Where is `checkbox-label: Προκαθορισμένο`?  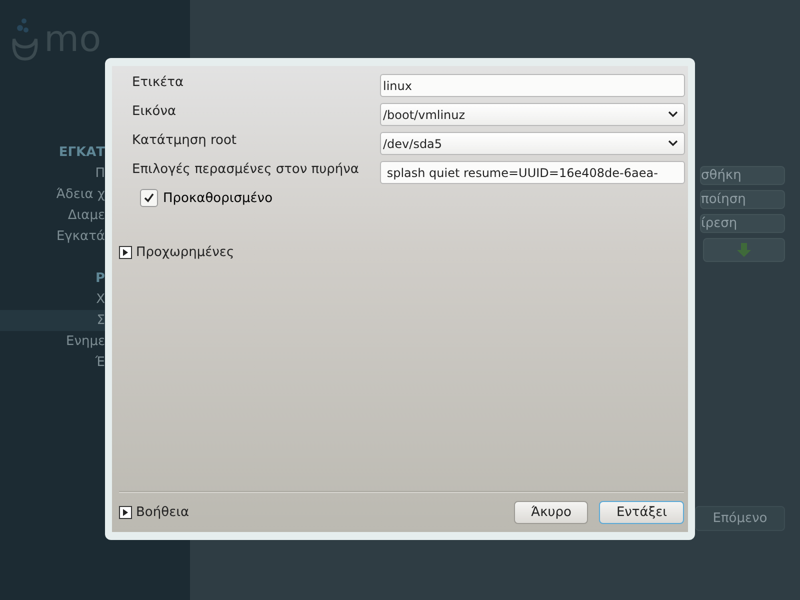 checkbox-label: Προκαθορισμένο is located at coordinates (218, 198).